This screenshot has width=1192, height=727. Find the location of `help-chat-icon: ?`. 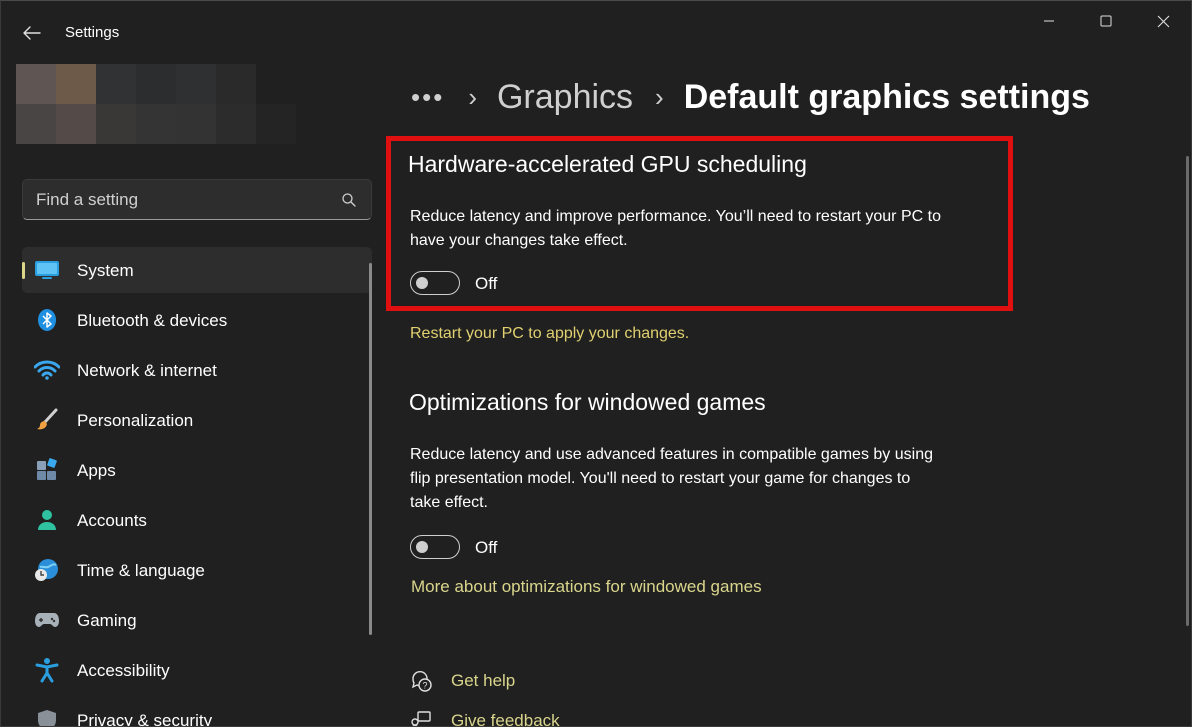

help-chat-icon: ? is located at coordinates (421, 681).